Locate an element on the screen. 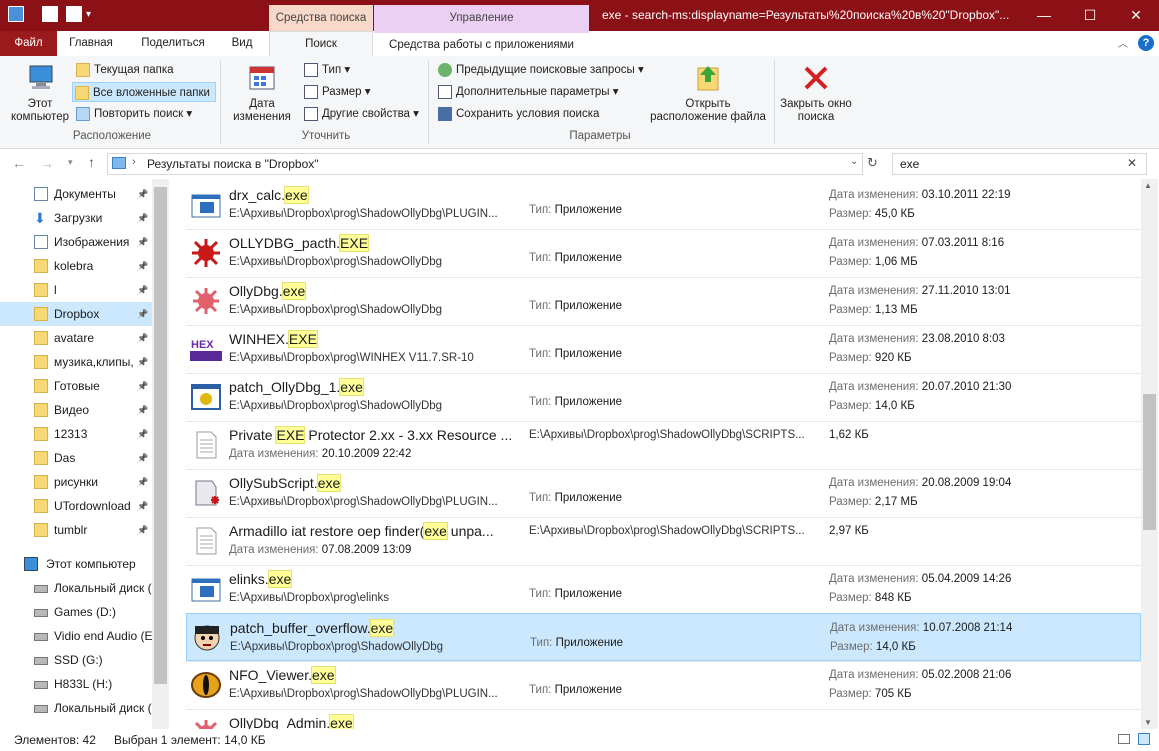 The image size is (1159, 751). nav-item: ⬇ Загрузки 📌 is located at coordinates (76, 218).